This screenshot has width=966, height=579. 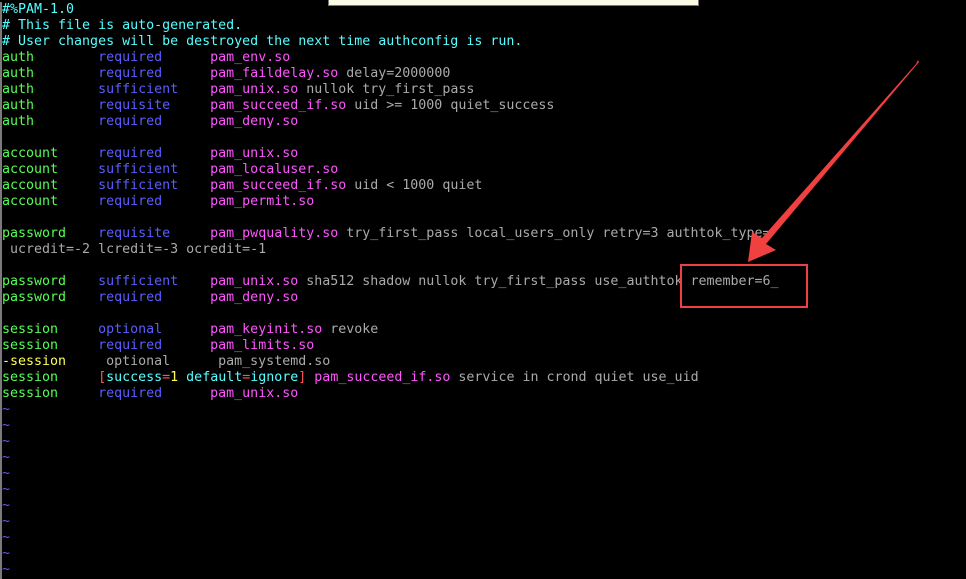 I want to click on annotation-arrow-icon, so click(x=833, y=161).